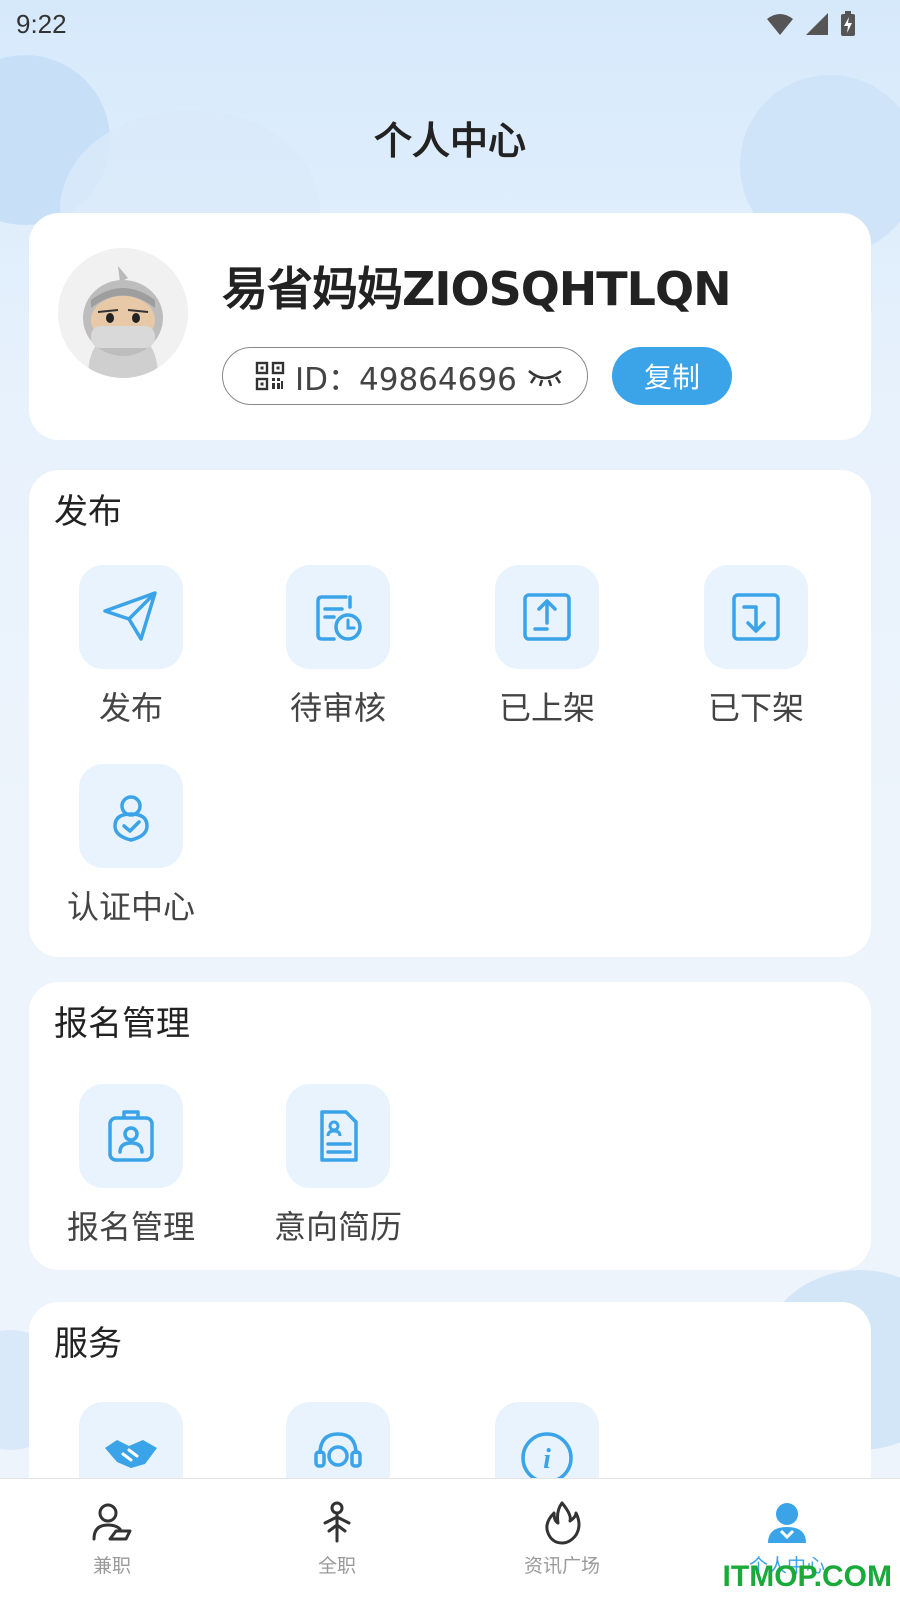  Describe the element at coordinates (88, 512) in the screenshot. I see `publish-section-title: 发布` at that location.